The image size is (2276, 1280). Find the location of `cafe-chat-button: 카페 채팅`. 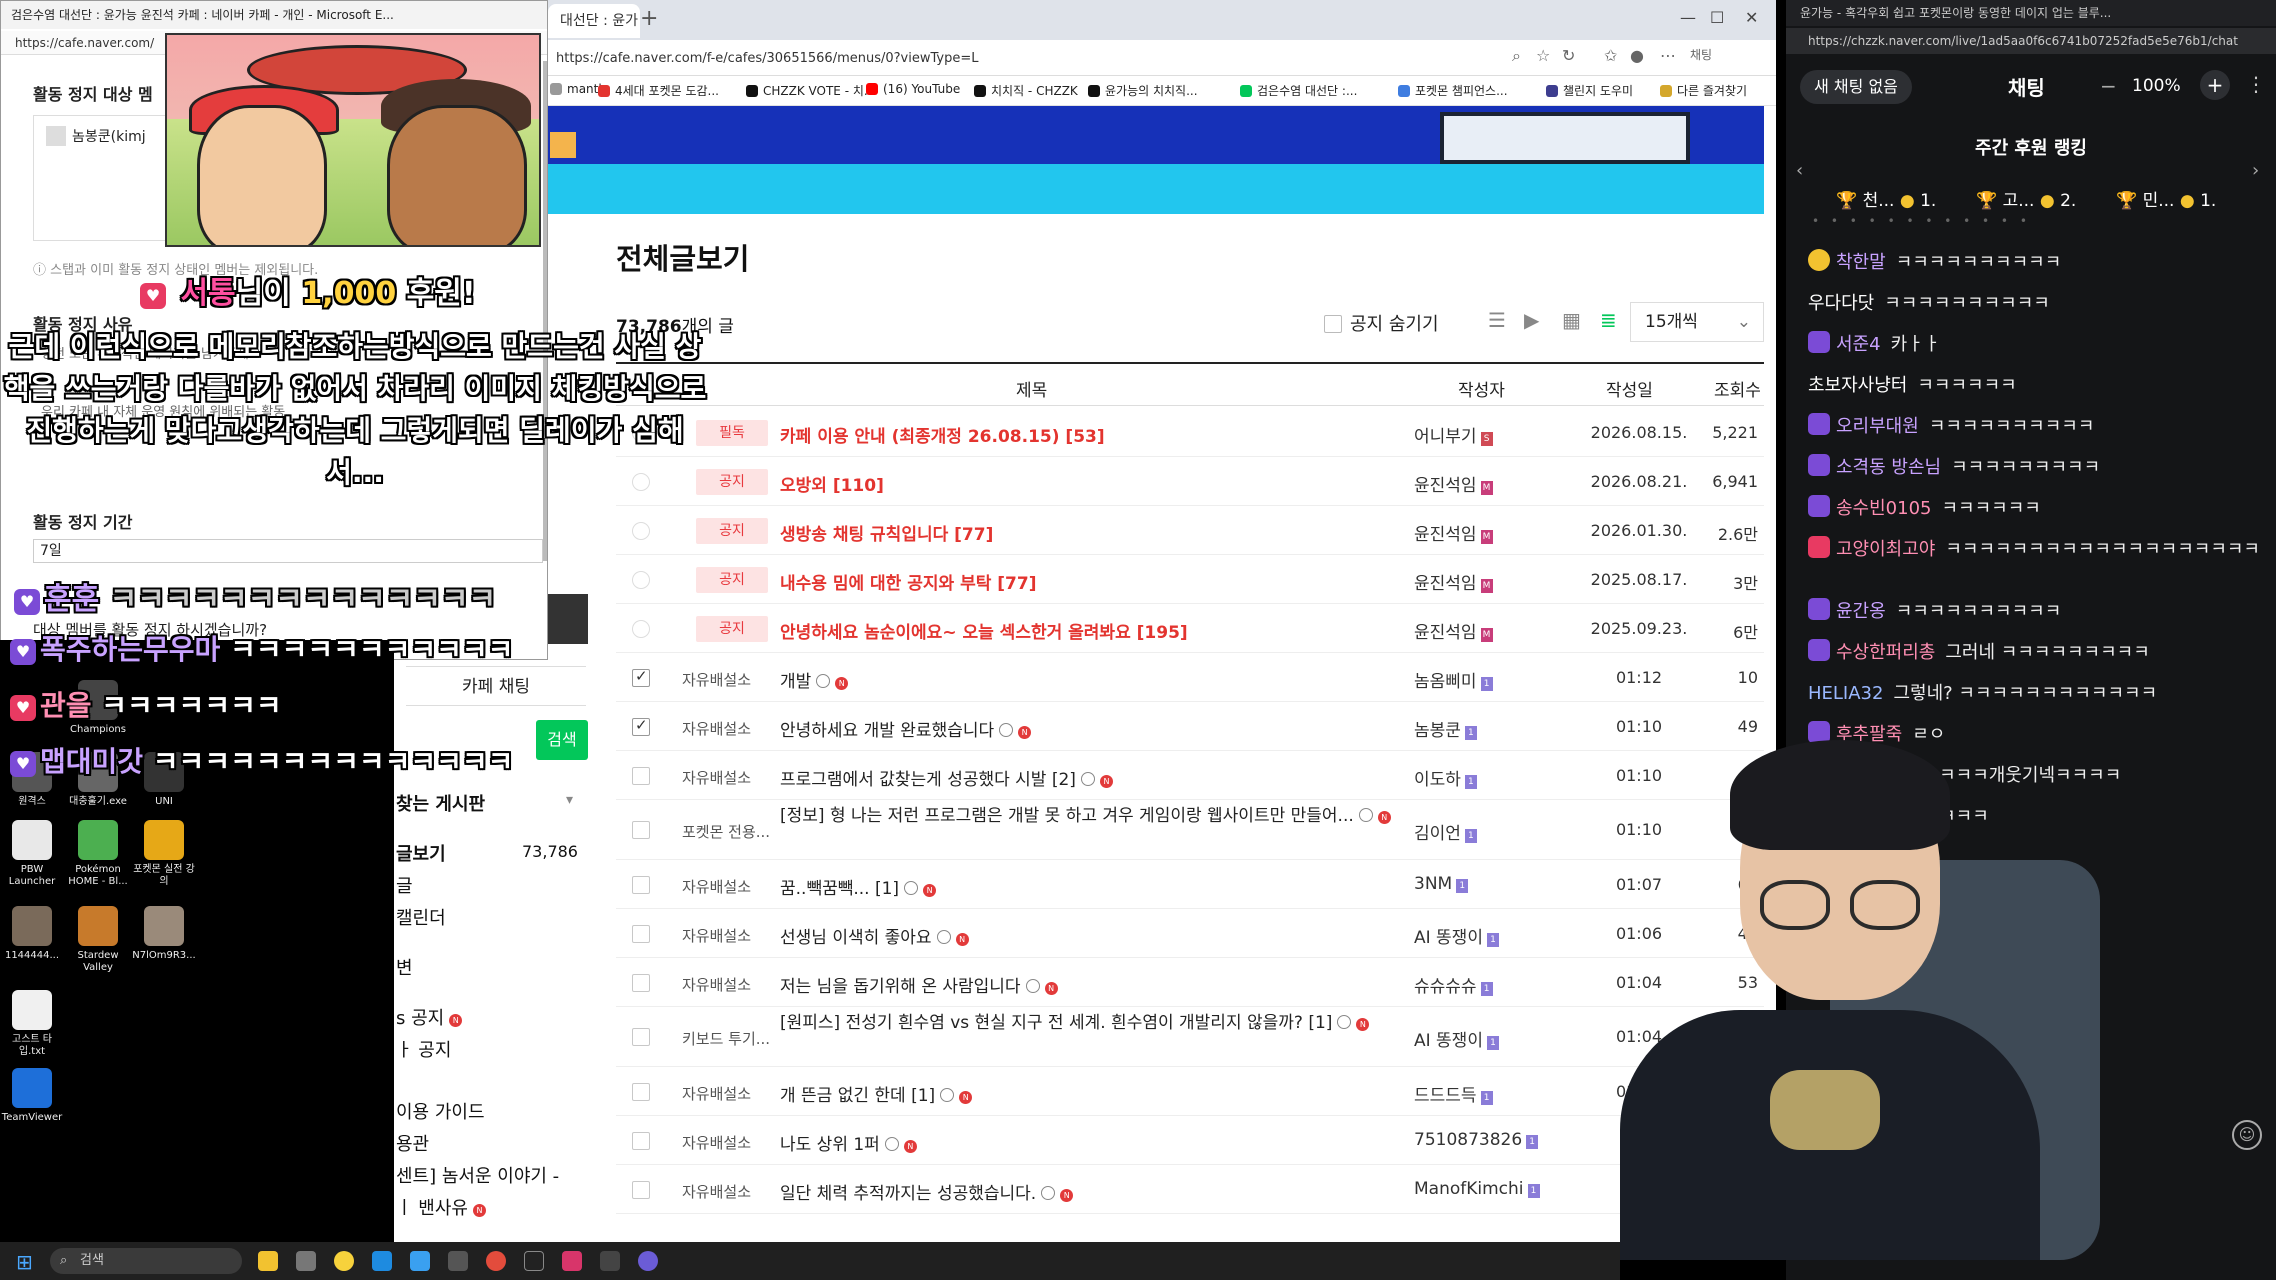

cafe-chat-button: 카페 채팅 is located at coordinates (496, 686).